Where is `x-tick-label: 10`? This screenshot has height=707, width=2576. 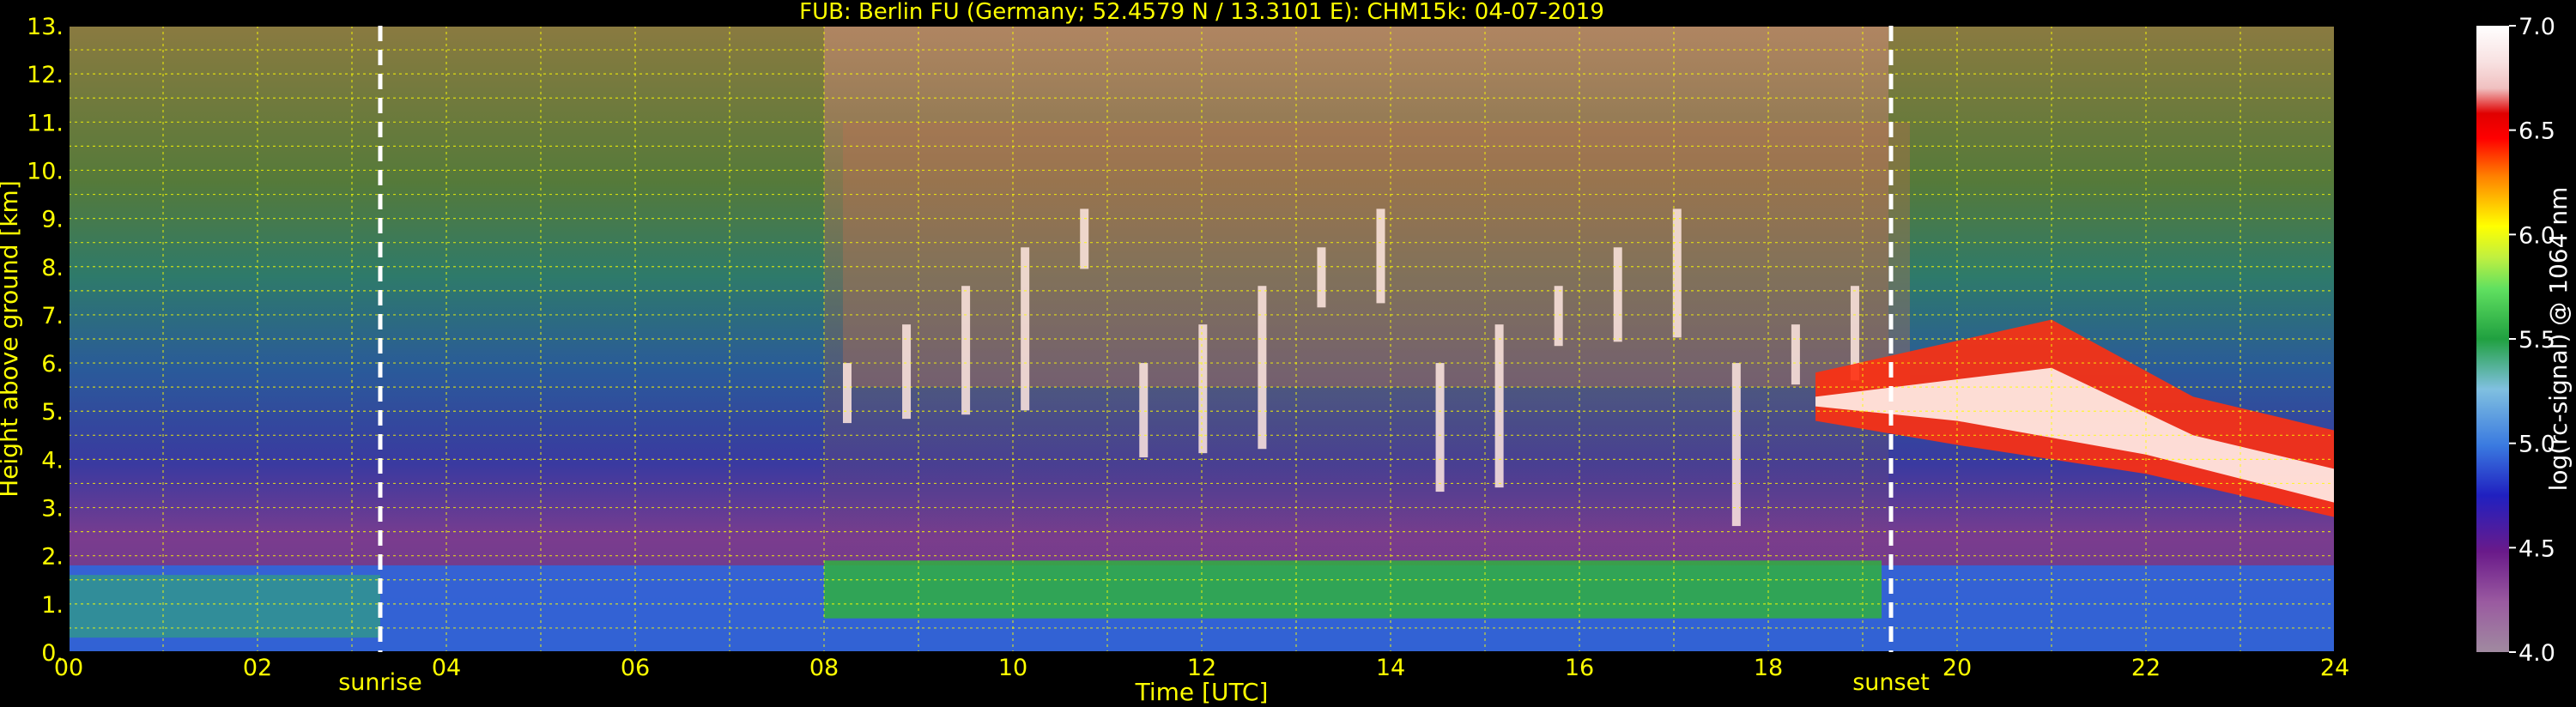
x-tick-label: 10 is located at coordinates (1012, 668).